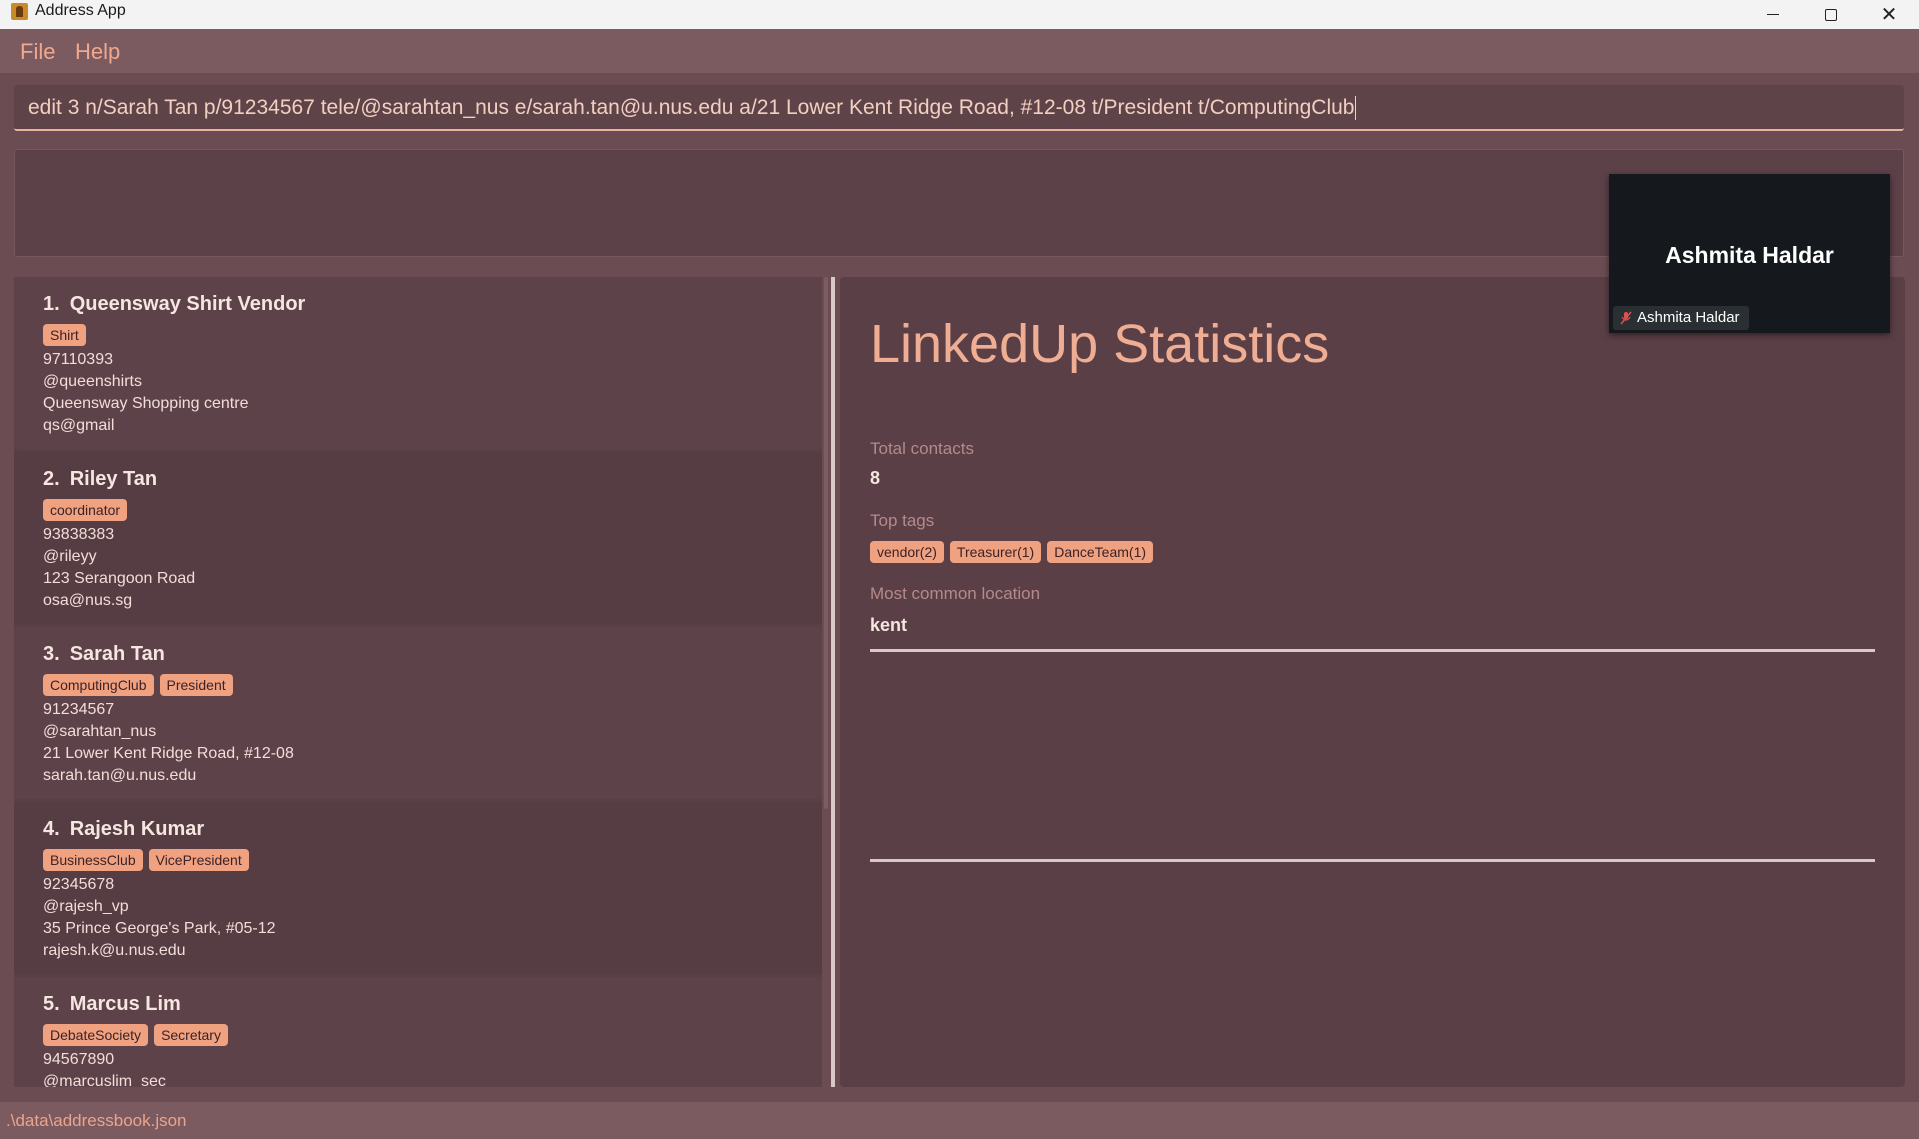  Describe the element at coordinates (432, 335) in the screenshot. I see `contact-tags: Shirt` at that location.